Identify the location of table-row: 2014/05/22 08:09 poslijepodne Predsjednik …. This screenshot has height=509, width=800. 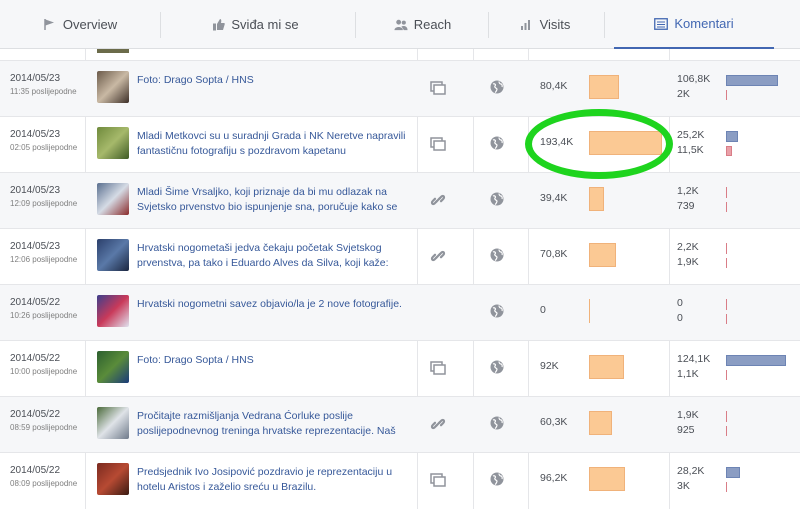
(400, 480).